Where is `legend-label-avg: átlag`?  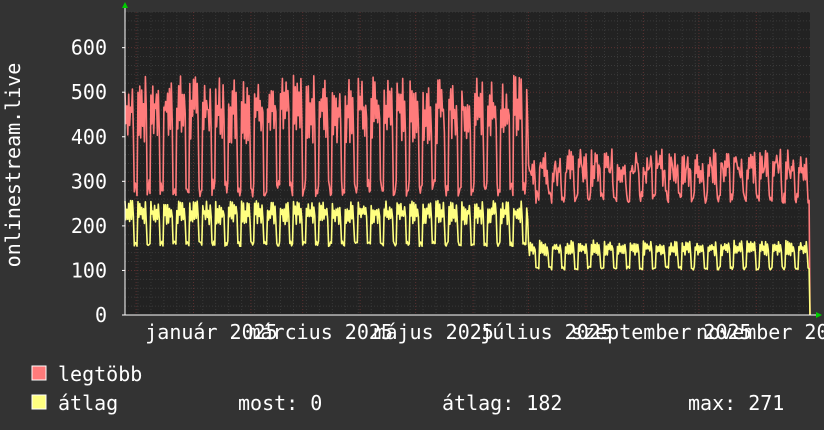 legend-label-avg: átlag is located at coordinates (88, 403).